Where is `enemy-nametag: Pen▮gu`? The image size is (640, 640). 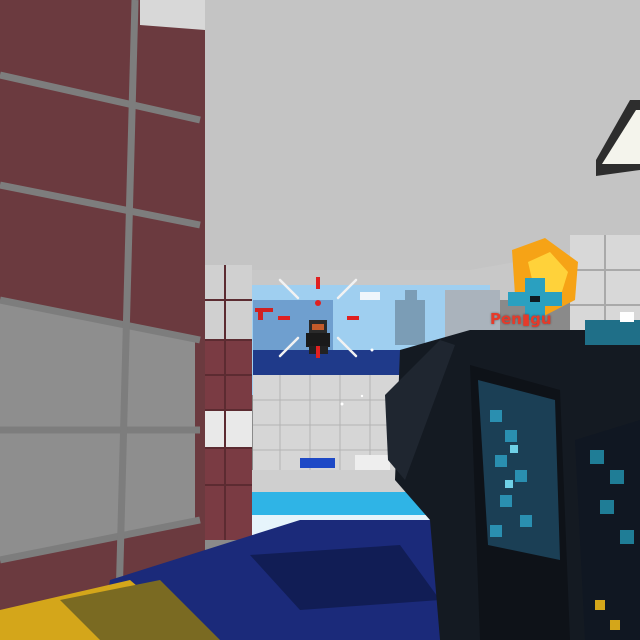 enemy-nametag: Pen▮gu is located at coordinates (521, 319).